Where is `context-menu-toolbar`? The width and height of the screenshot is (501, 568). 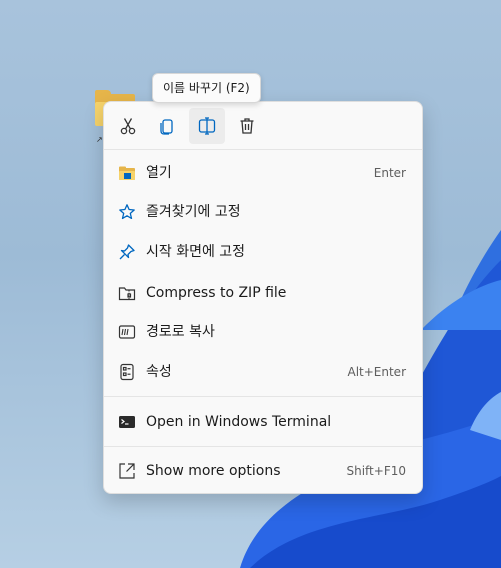
context-menu-toolbar is located at coordinates (263, 126).